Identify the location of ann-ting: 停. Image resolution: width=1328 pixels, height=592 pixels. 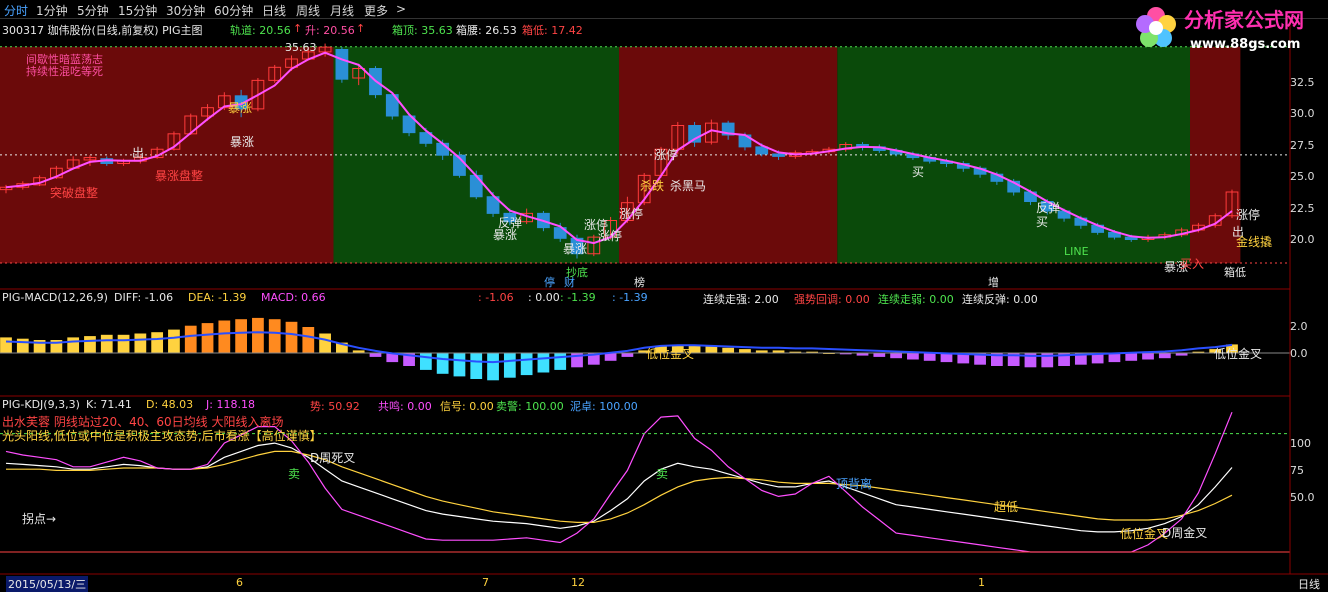
(549, 282).